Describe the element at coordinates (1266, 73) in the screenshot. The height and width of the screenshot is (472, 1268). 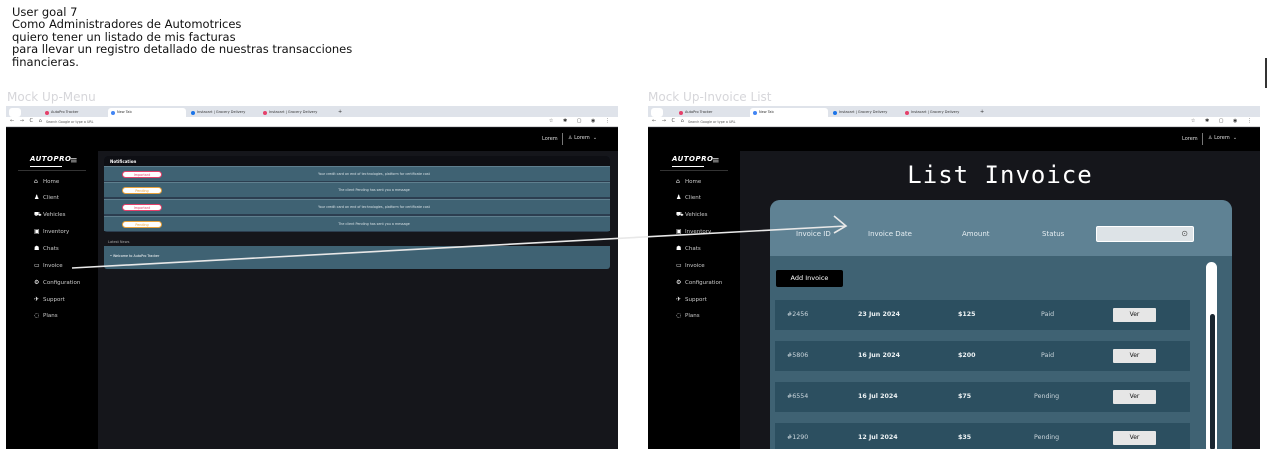
I see `canvas-scroll-indicator` at that location.